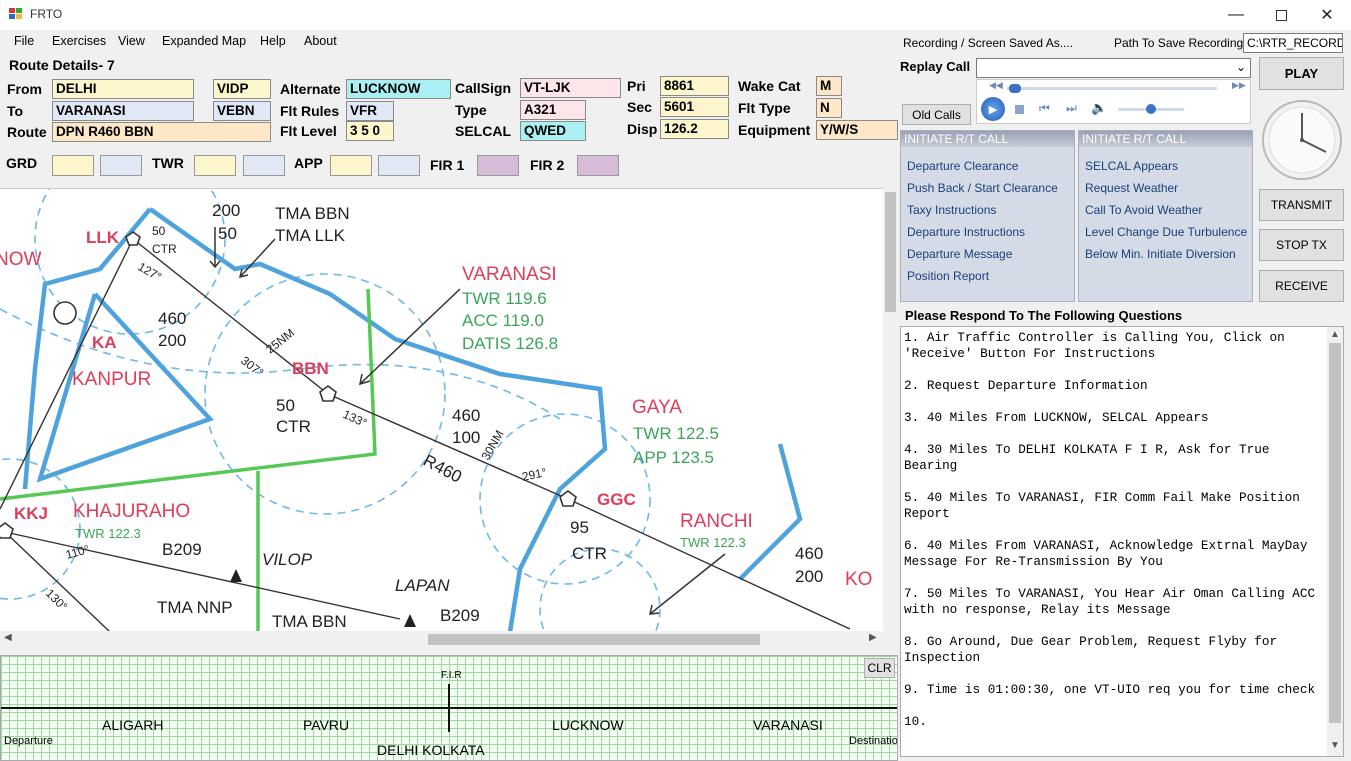  Describe the element at coordinates (553, 110) in the screenshot. I see `type-field: A321` at that location.